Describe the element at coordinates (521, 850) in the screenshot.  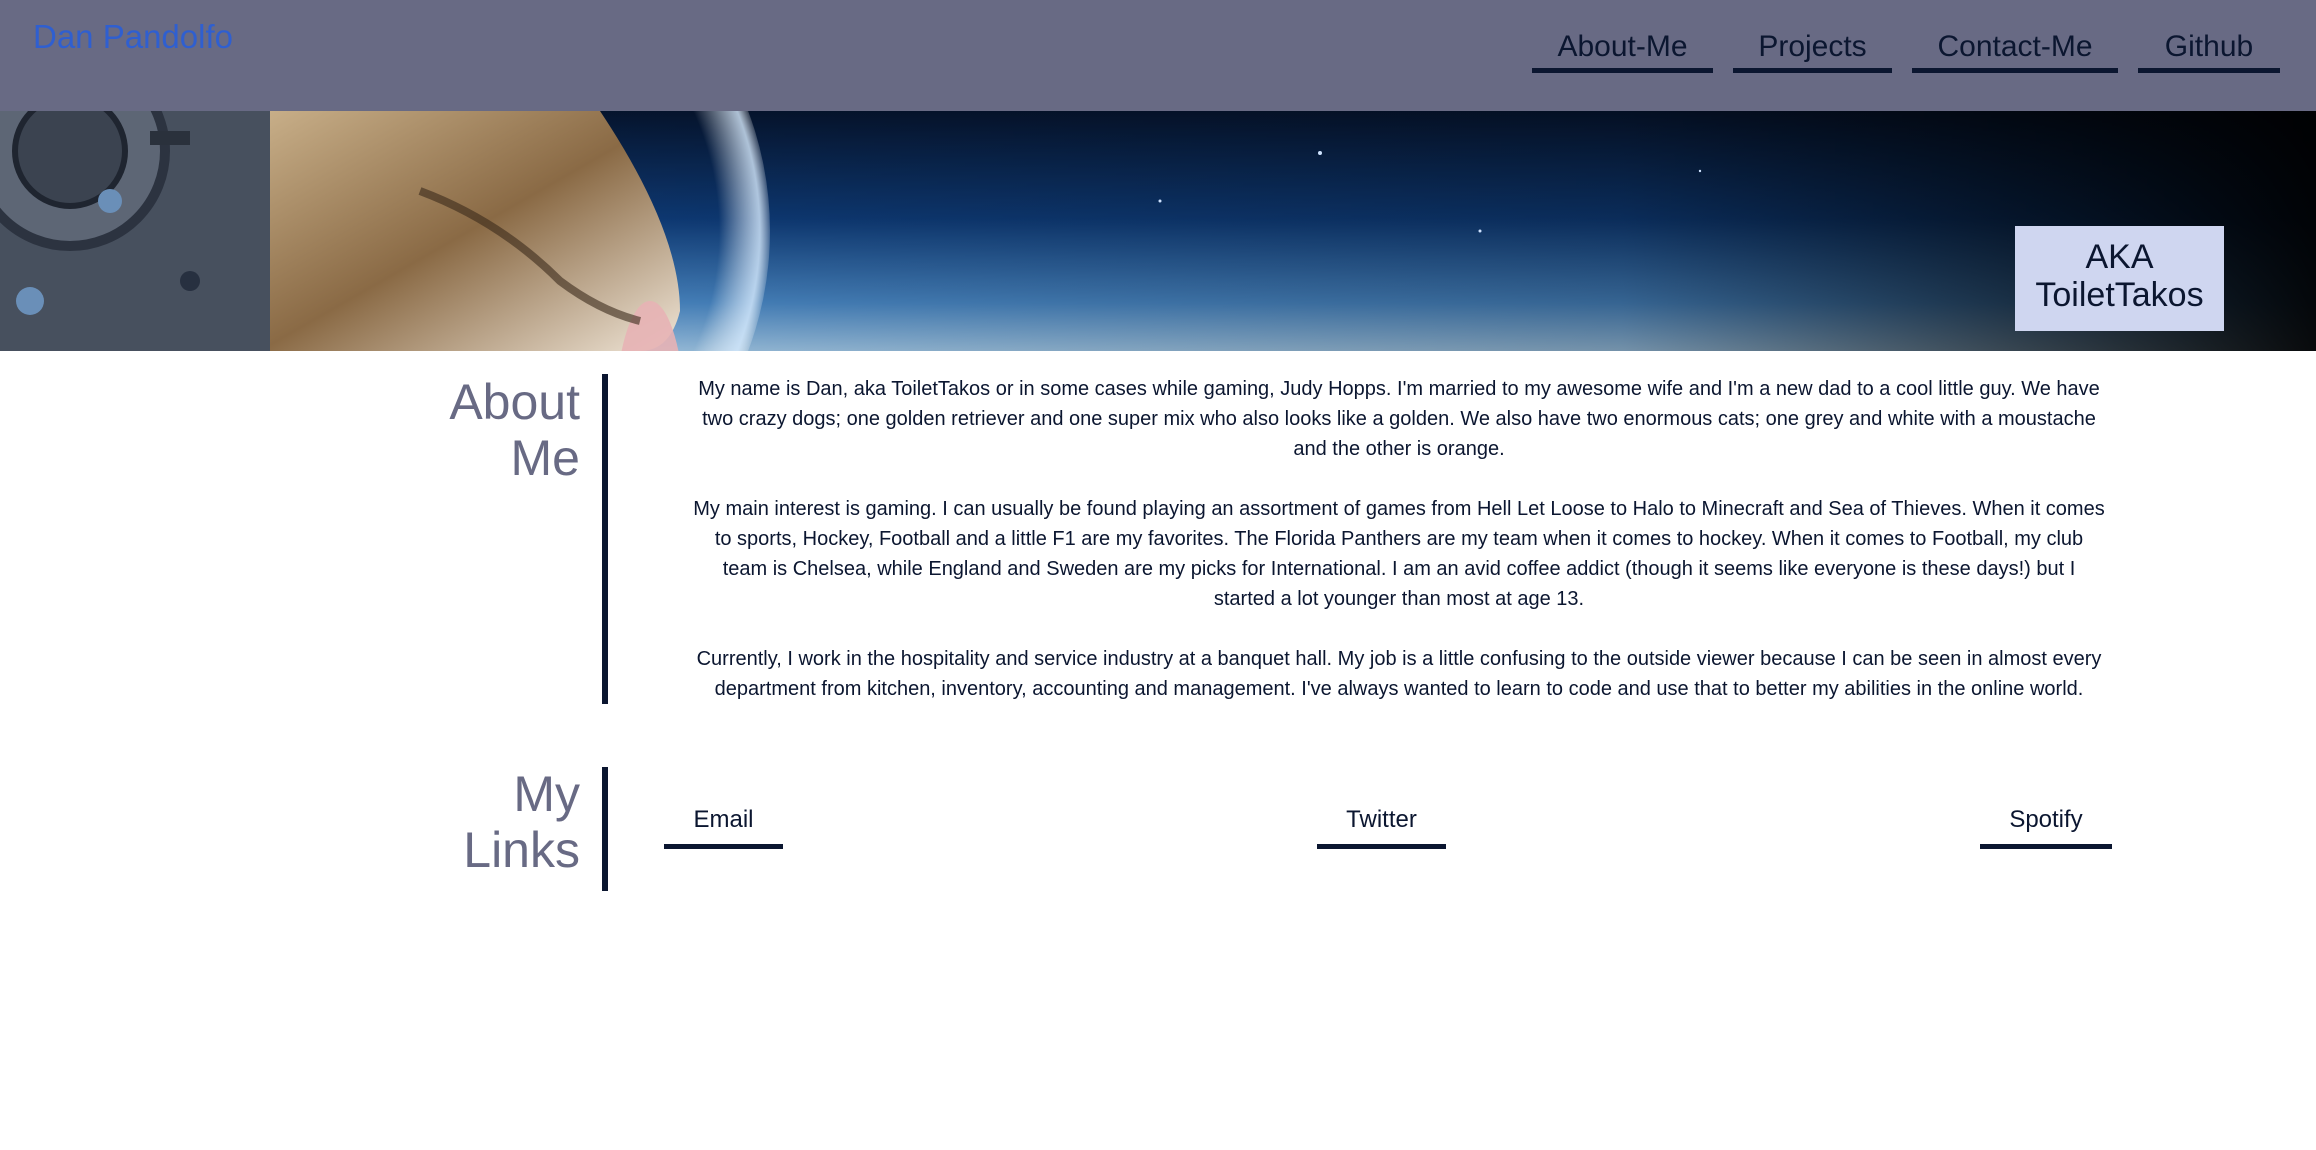
I see `links-heading-line2: Links` at that location.